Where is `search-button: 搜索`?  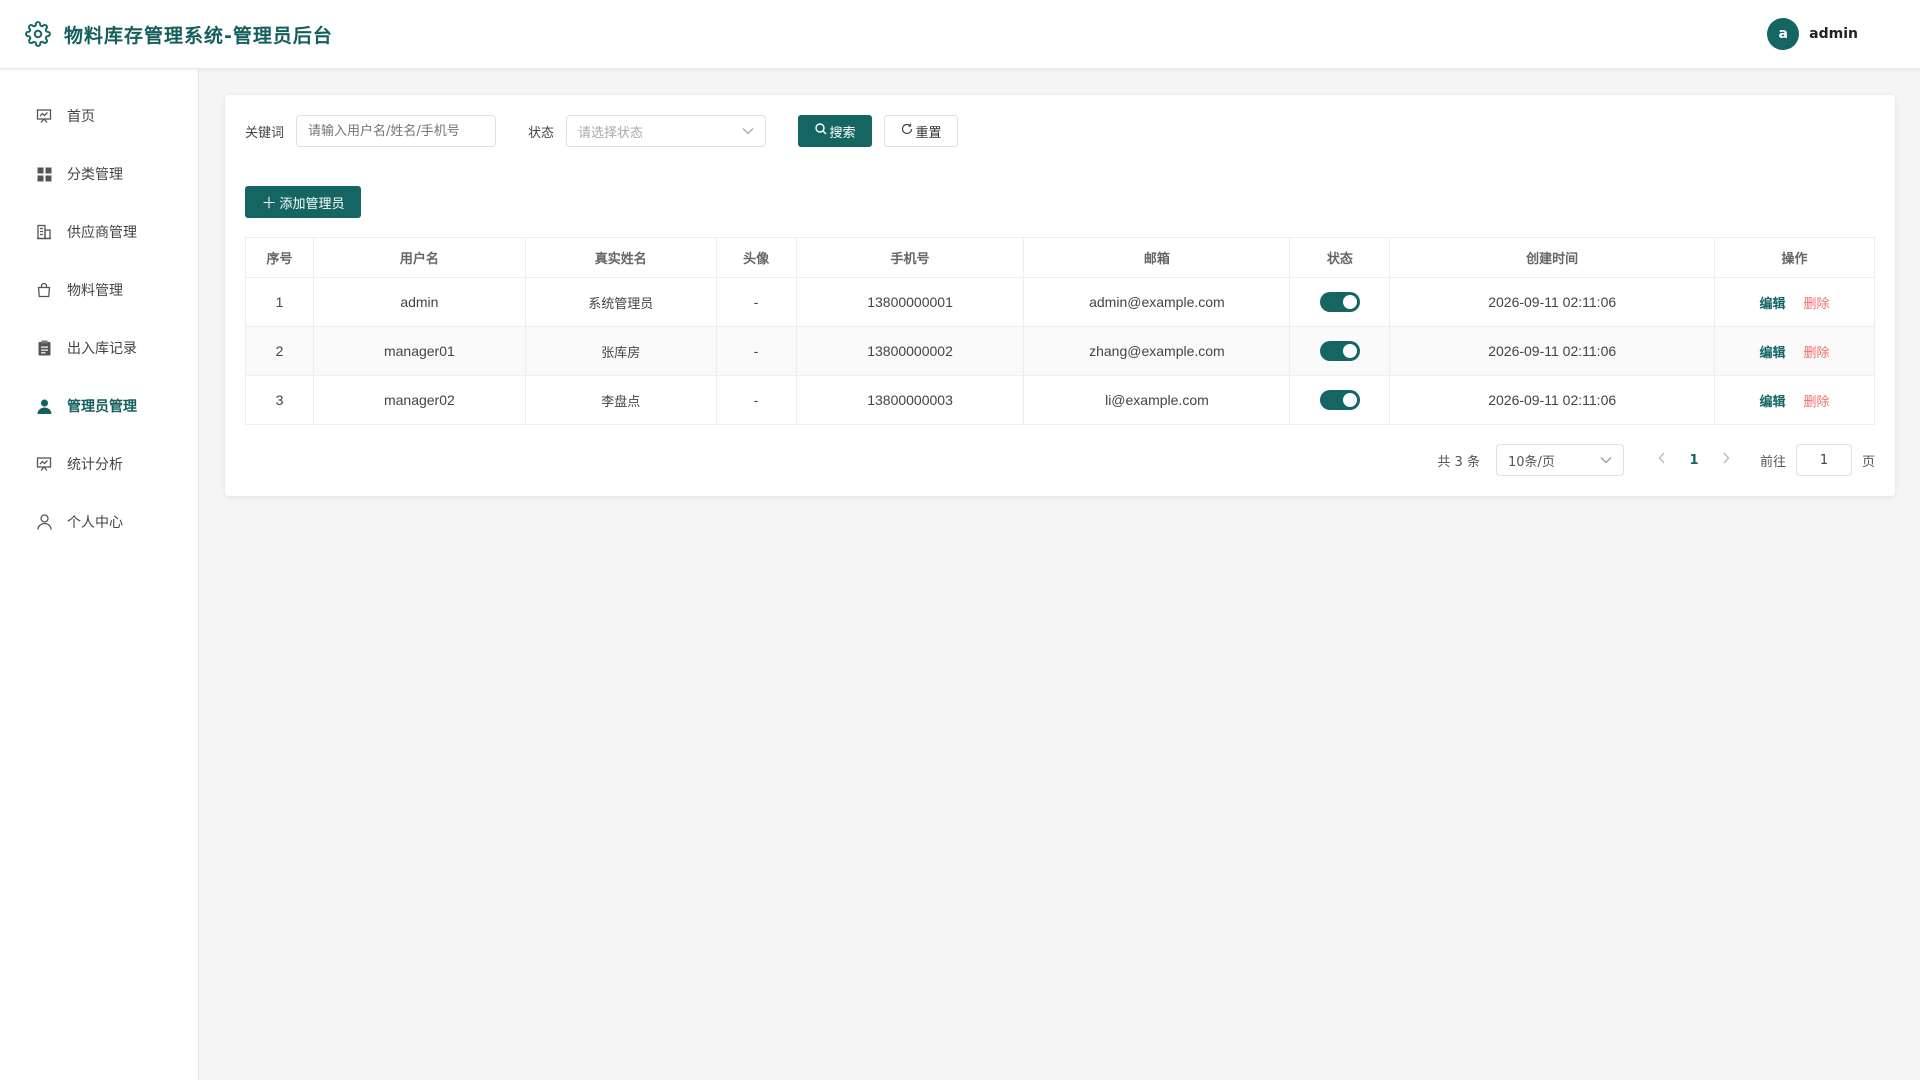 search-button: 搜索 is located at coordinates (835, 131).